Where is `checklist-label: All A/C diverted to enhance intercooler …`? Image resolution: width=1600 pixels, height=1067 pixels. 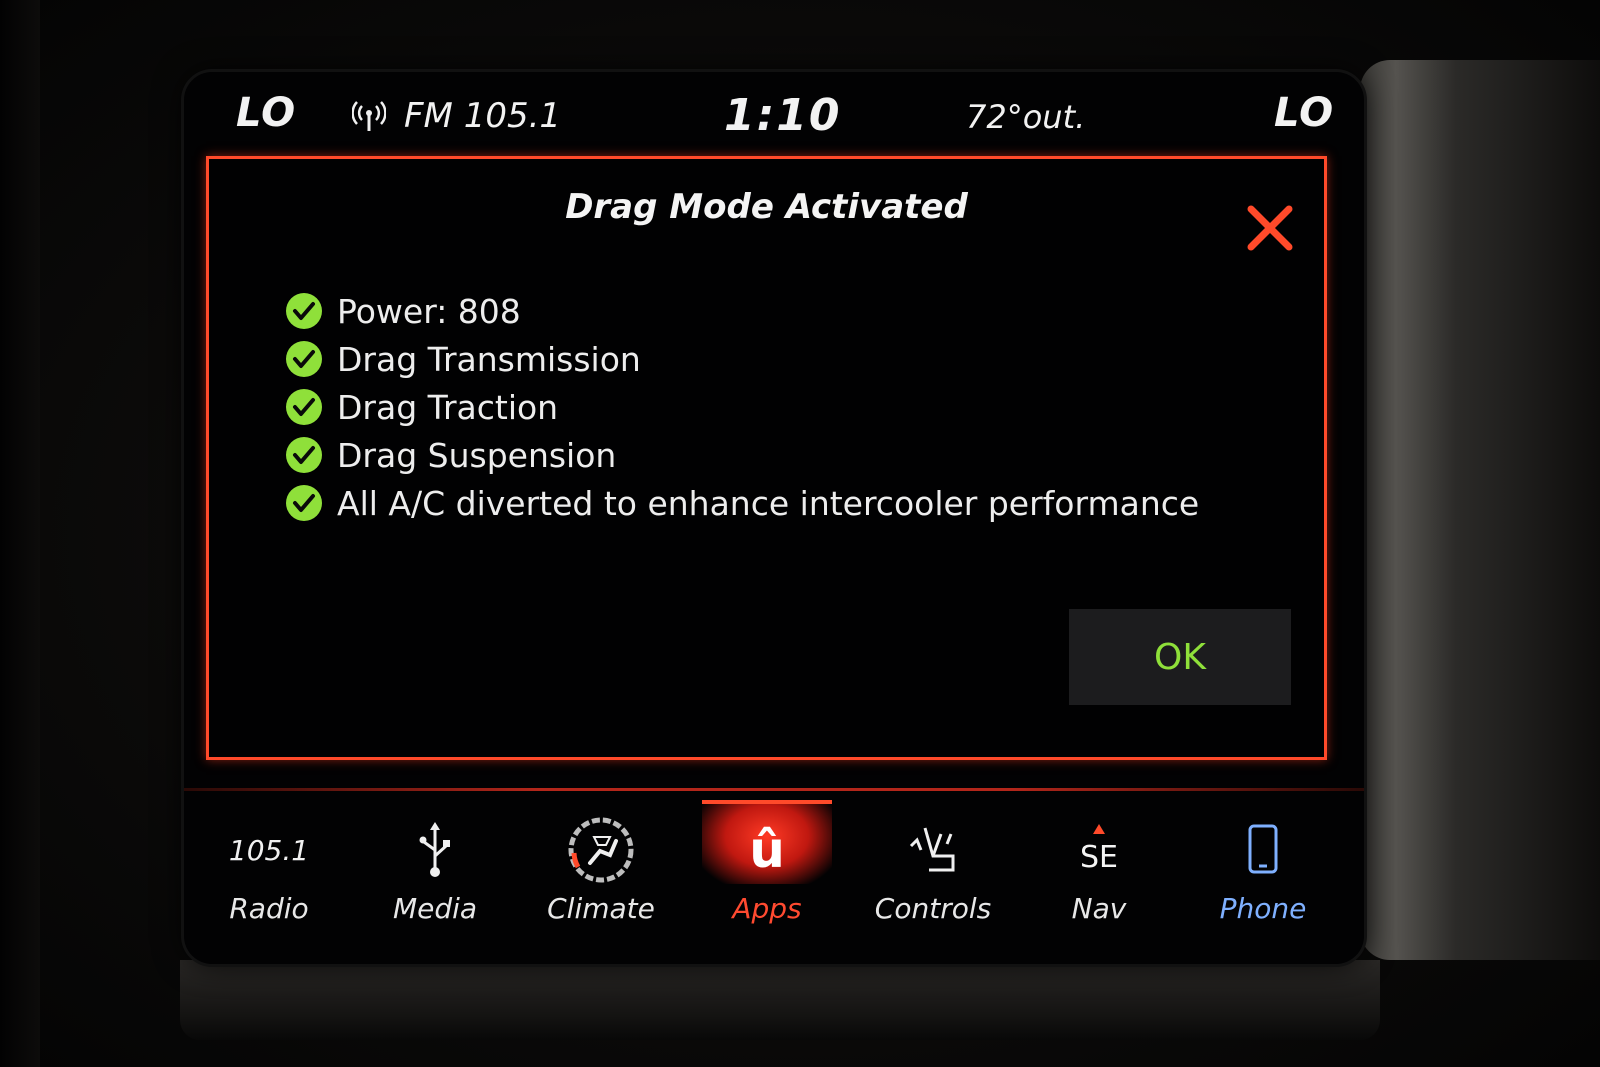
checklist-label: All A/C diverted to enhance intercooler … is located at coordinates (768, 503).